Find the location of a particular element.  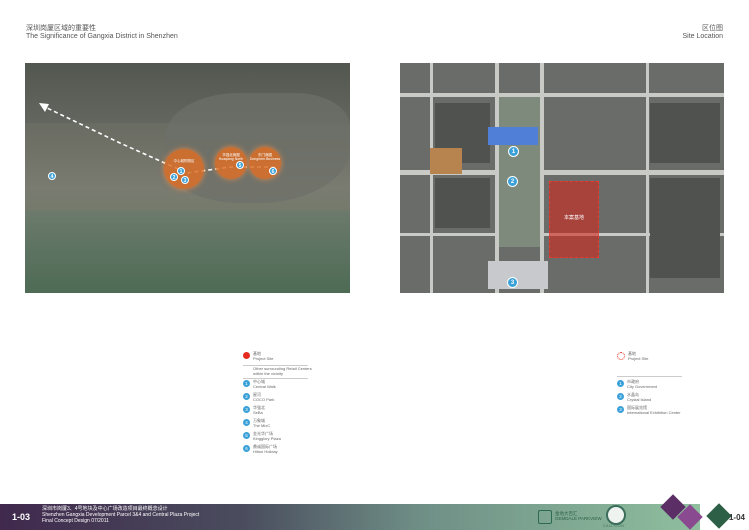

gemdale-logo-icon is located at coordinates (545, 517).